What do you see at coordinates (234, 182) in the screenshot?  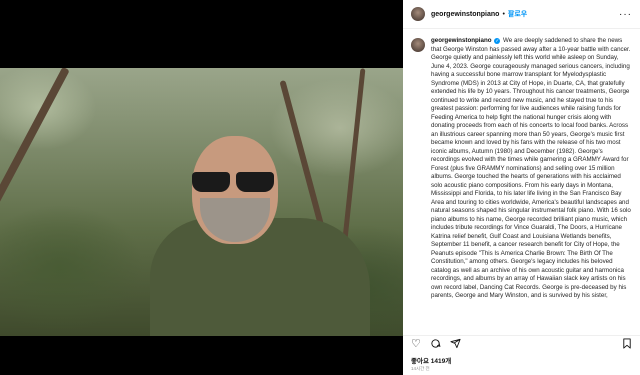 I see `sunglasses` at bounding box center [234, 182].